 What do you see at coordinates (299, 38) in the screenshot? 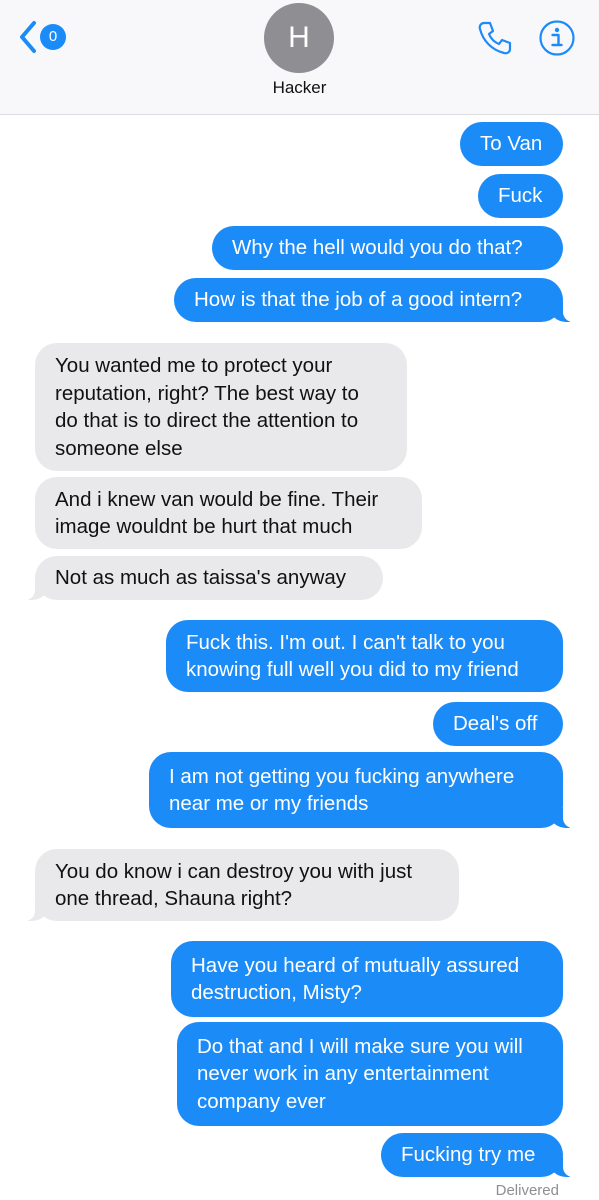
I see `avatar: H` at bounding box center [299, 38].